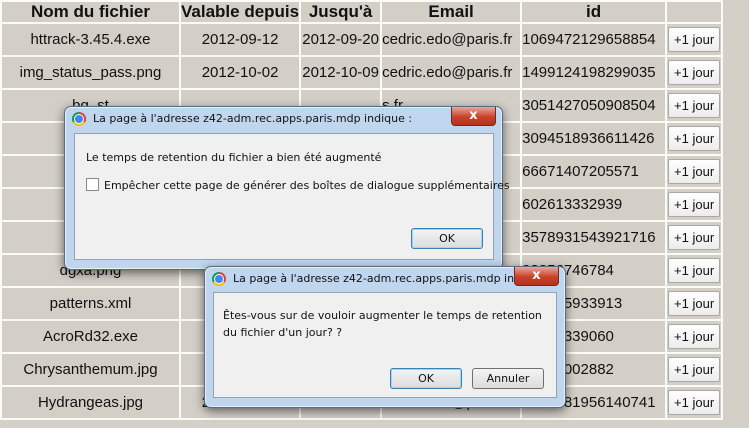  Describe the element at coordinates (473, 116) in the screenshot. I see `alert-close-button: x` at that location.